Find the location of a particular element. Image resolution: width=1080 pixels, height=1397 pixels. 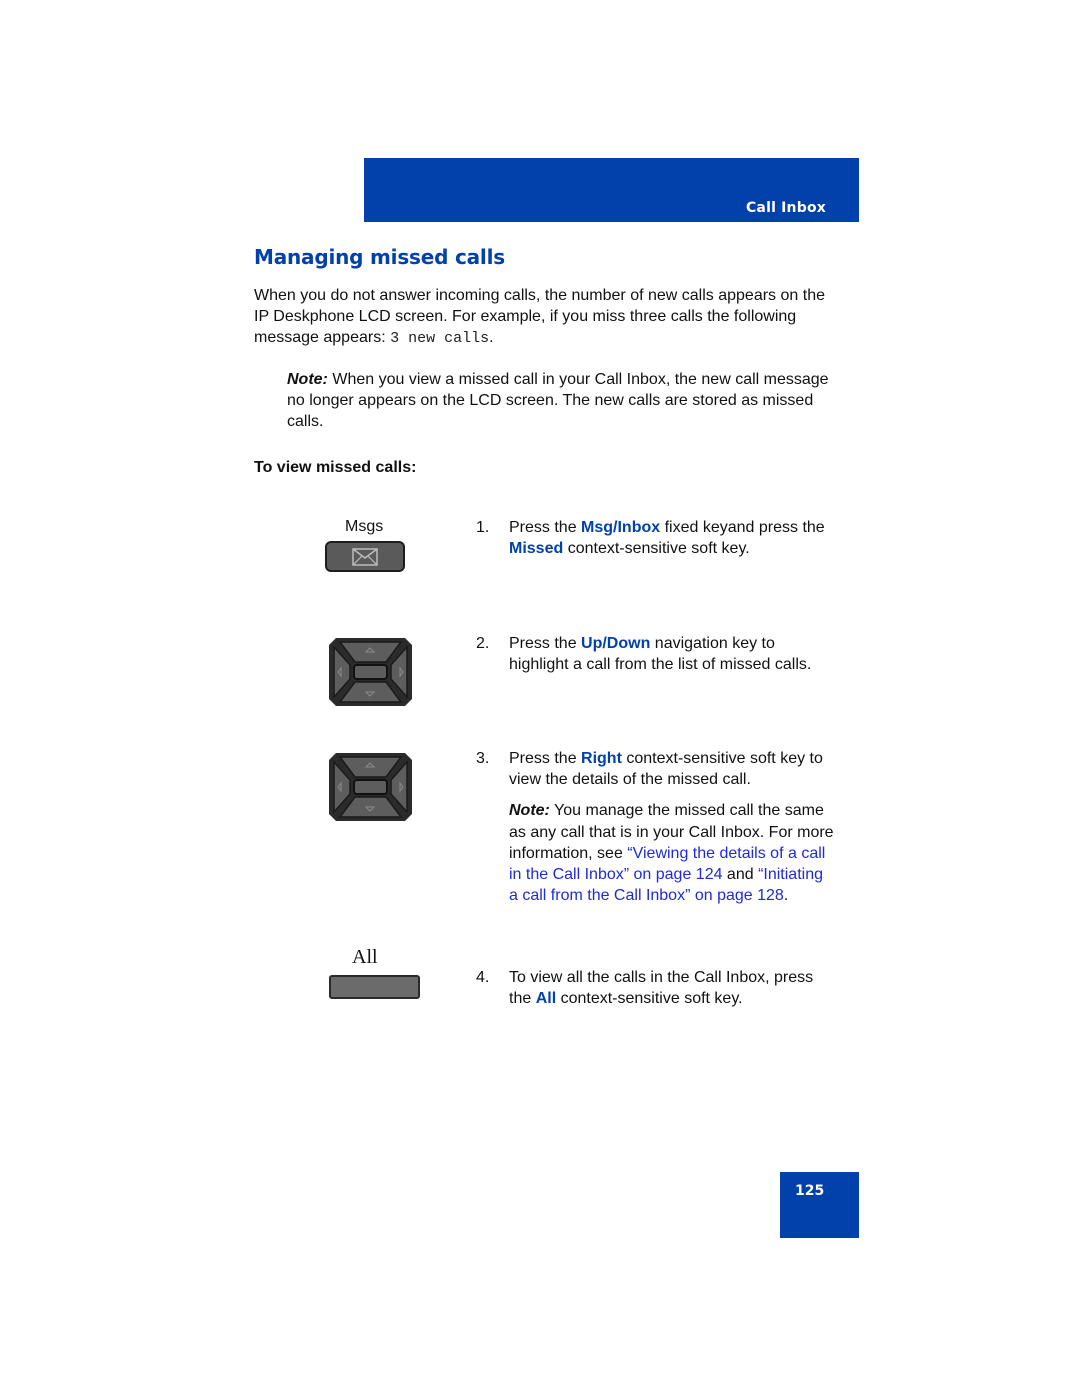

key-name-up-down: Up/Down is located at coordinates (616, 643).